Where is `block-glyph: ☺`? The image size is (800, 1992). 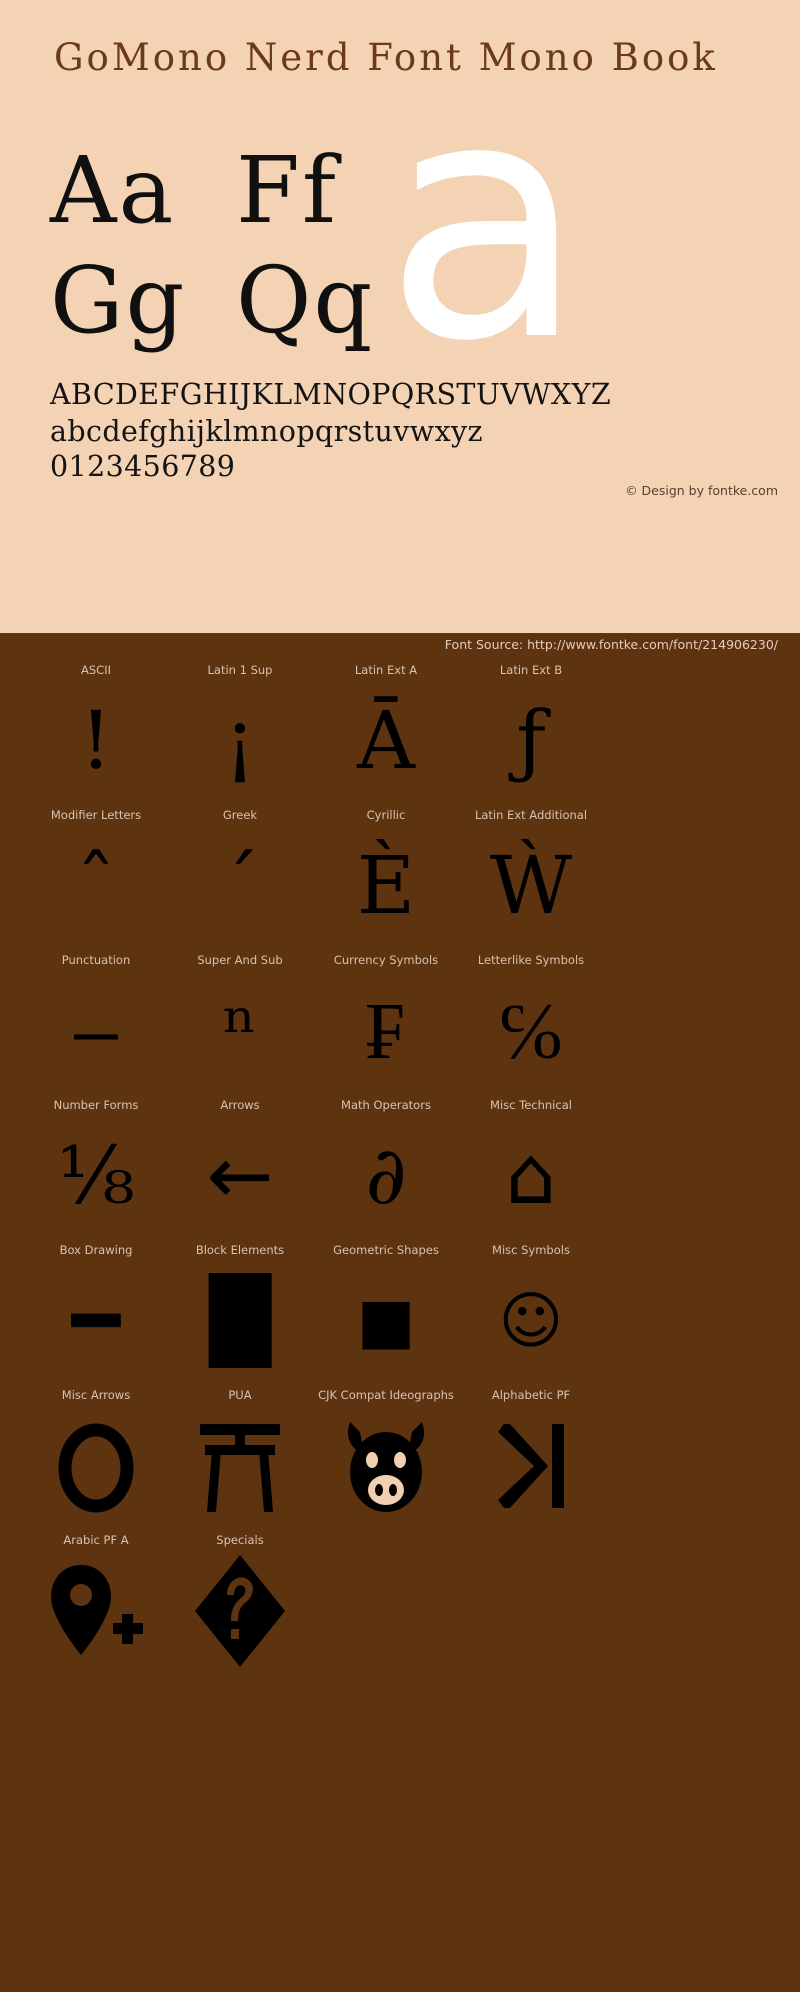 block-glyph: ☺ is located at coordinates (531, 1320).